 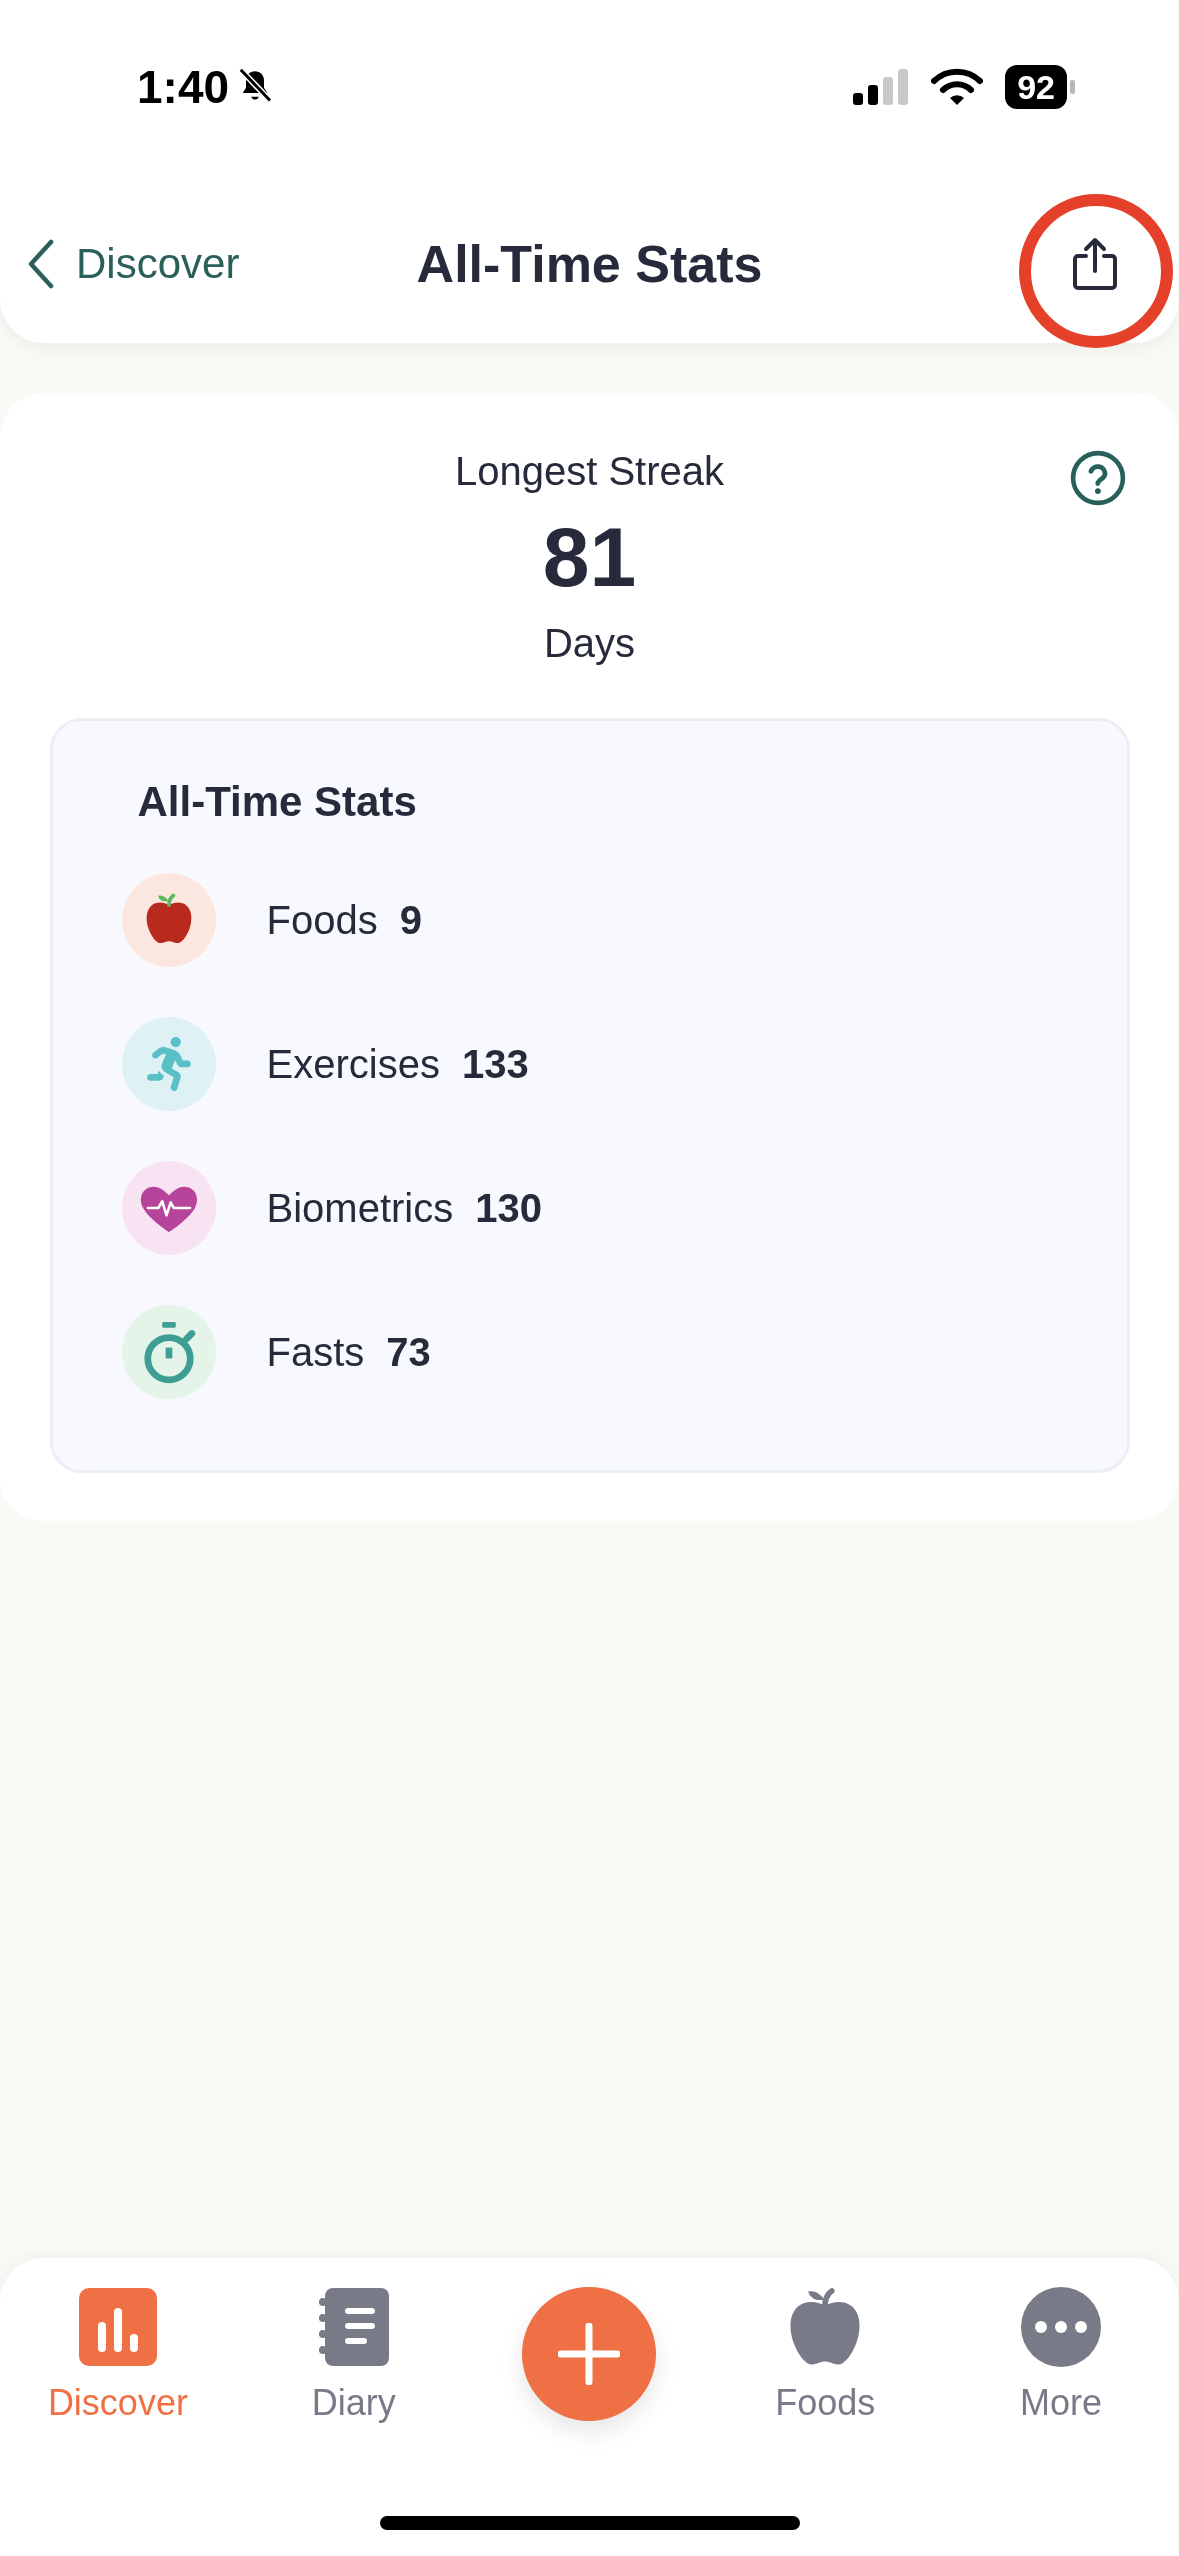 What do you see at coordinates (1061, 2327) in the screenshot?
I see `more-icon` at bounding box center [1061, 2327].